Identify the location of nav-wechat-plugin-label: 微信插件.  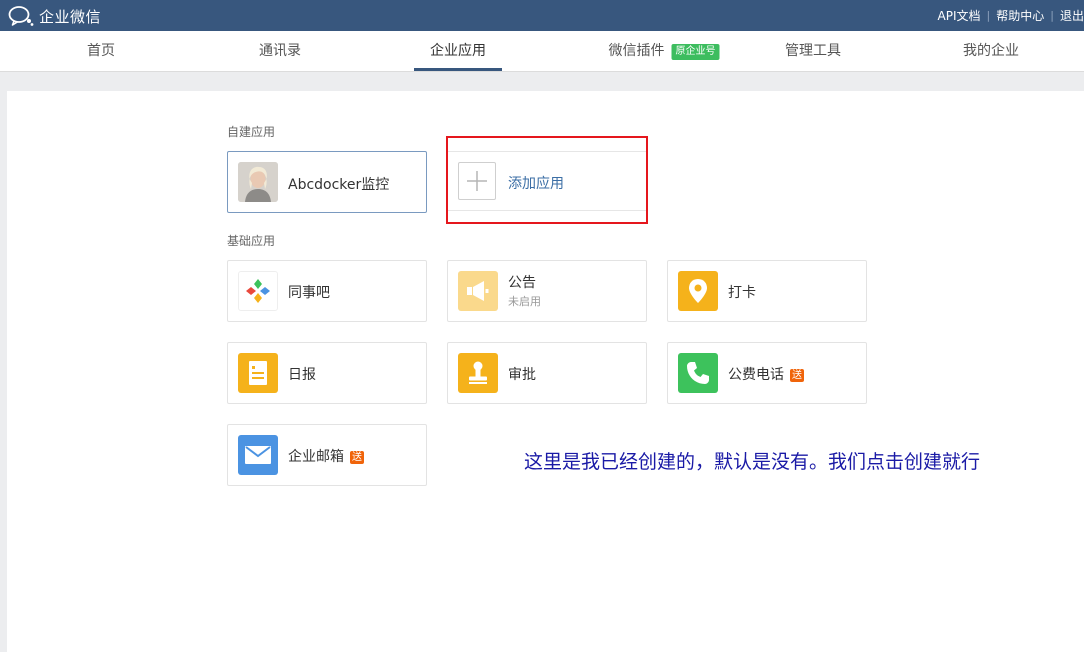
(636, 51).